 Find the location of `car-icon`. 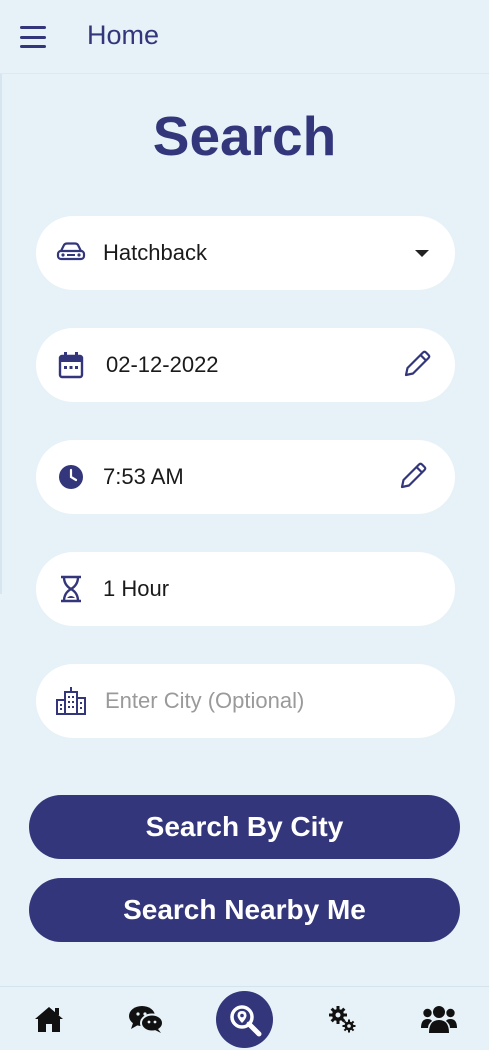

car-icon is located at coordinates (71, 253).